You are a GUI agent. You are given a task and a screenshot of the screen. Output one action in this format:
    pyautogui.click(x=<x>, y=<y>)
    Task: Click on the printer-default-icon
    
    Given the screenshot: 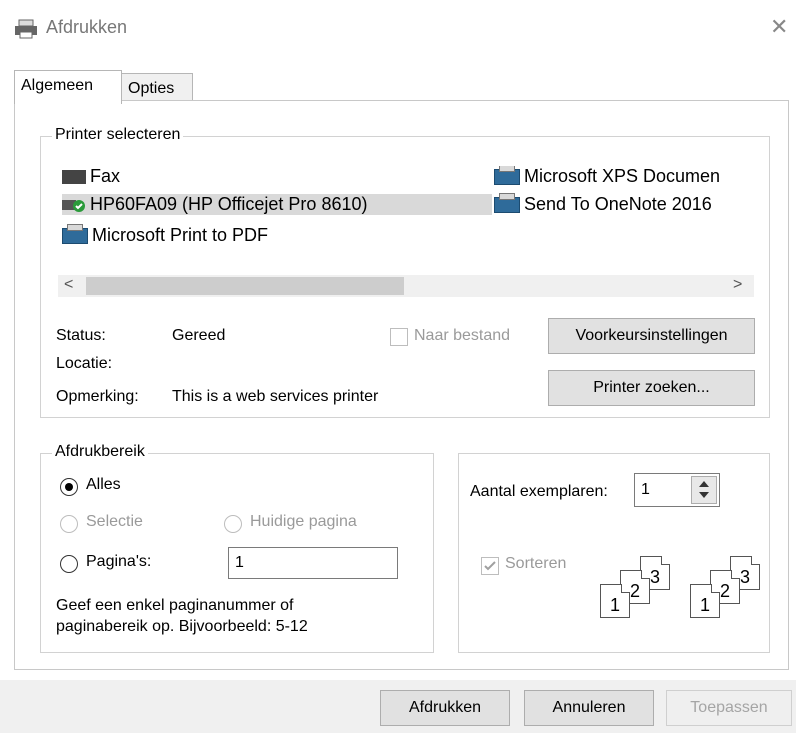 What is the action you would take?
    pyautogui.click(x=74, y=205)
    